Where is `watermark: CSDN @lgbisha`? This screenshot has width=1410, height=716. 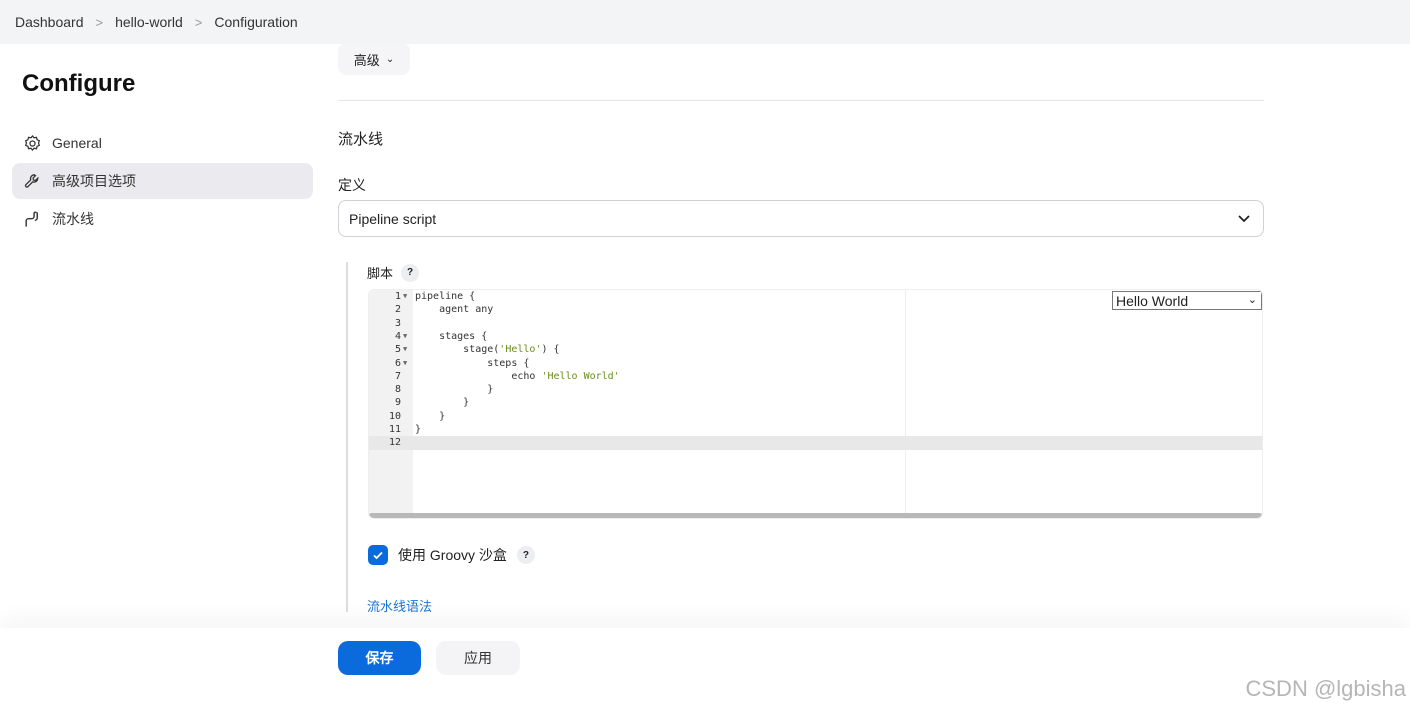 watermark: CSDN @lgbisha is located at coordinates (1326, 688).